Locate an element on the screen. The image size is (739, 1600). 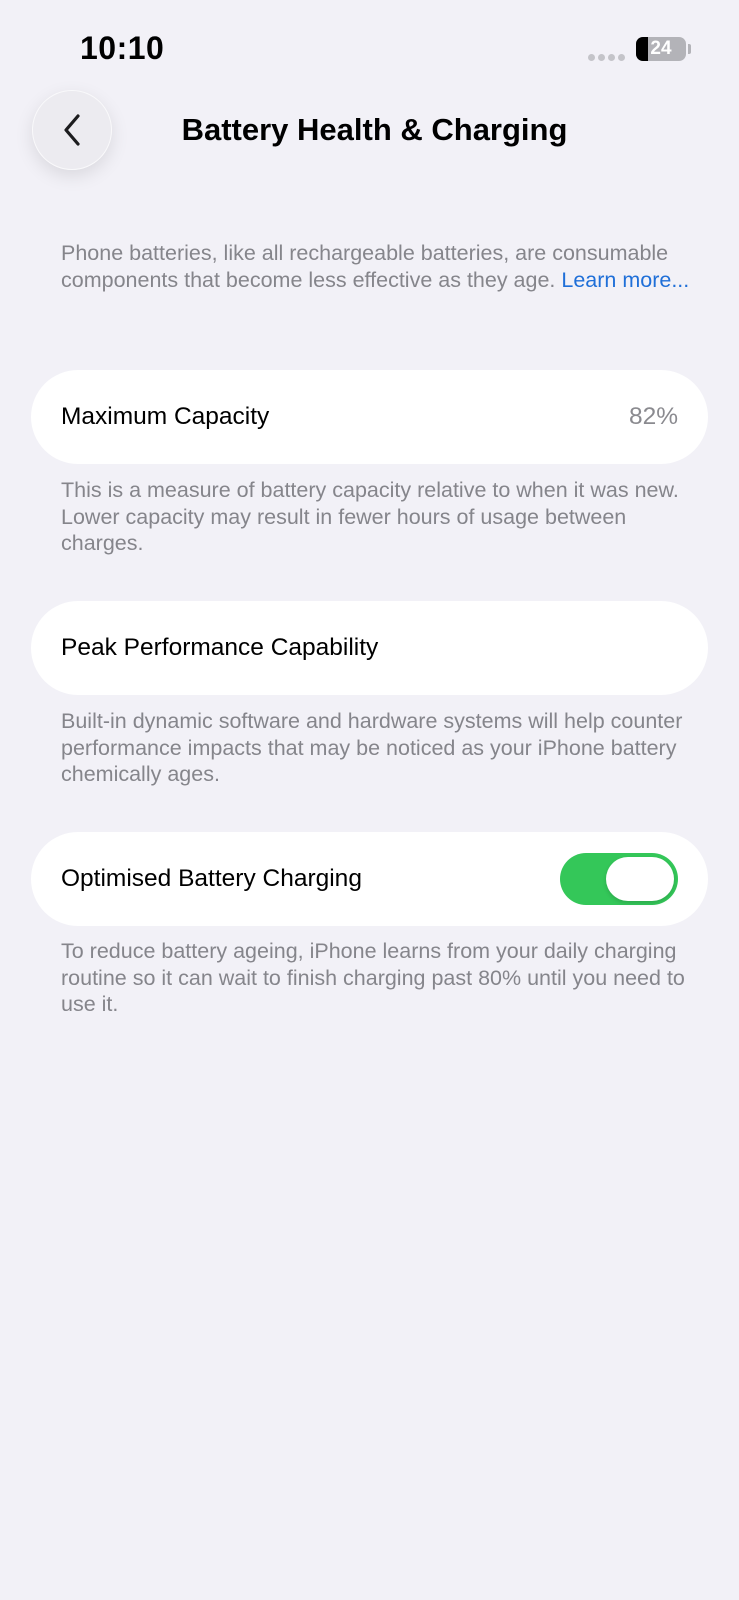
status-bar: 10:10 24 is located at coordinates (369, 45).